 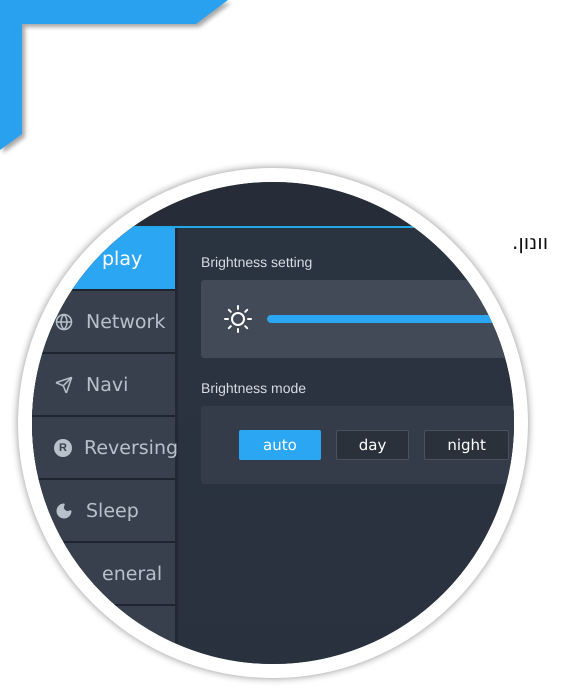 I want to click on paper-plane-icon, so click(x=64, y=385).